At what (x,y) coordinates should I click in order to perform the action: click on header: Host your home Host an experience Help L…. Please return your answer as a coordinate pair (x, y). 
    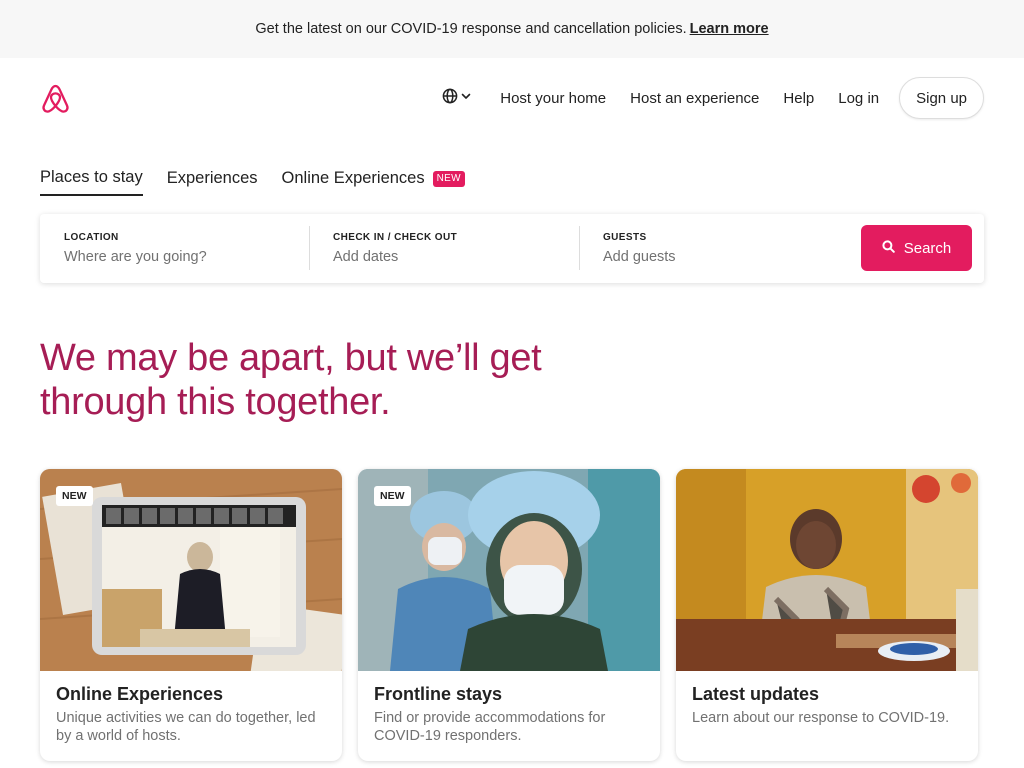
    Looking at the image, I should click on (512, 98).